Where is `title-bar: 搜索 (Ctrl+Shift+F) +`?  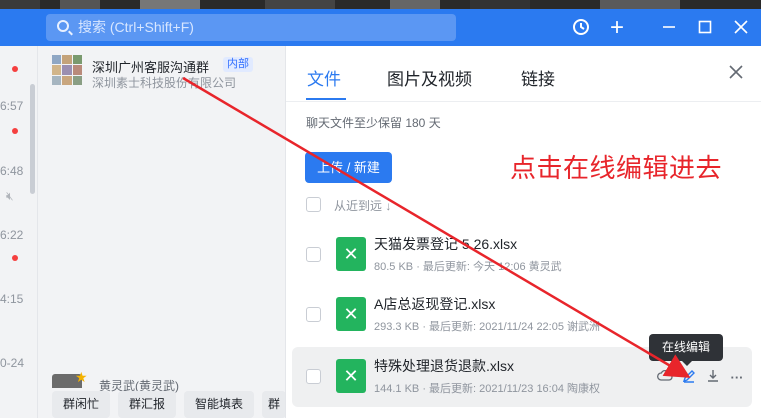
title-bar: 搜索 (Ctrl+Shift+F) + is located at coordinates (380, 27).